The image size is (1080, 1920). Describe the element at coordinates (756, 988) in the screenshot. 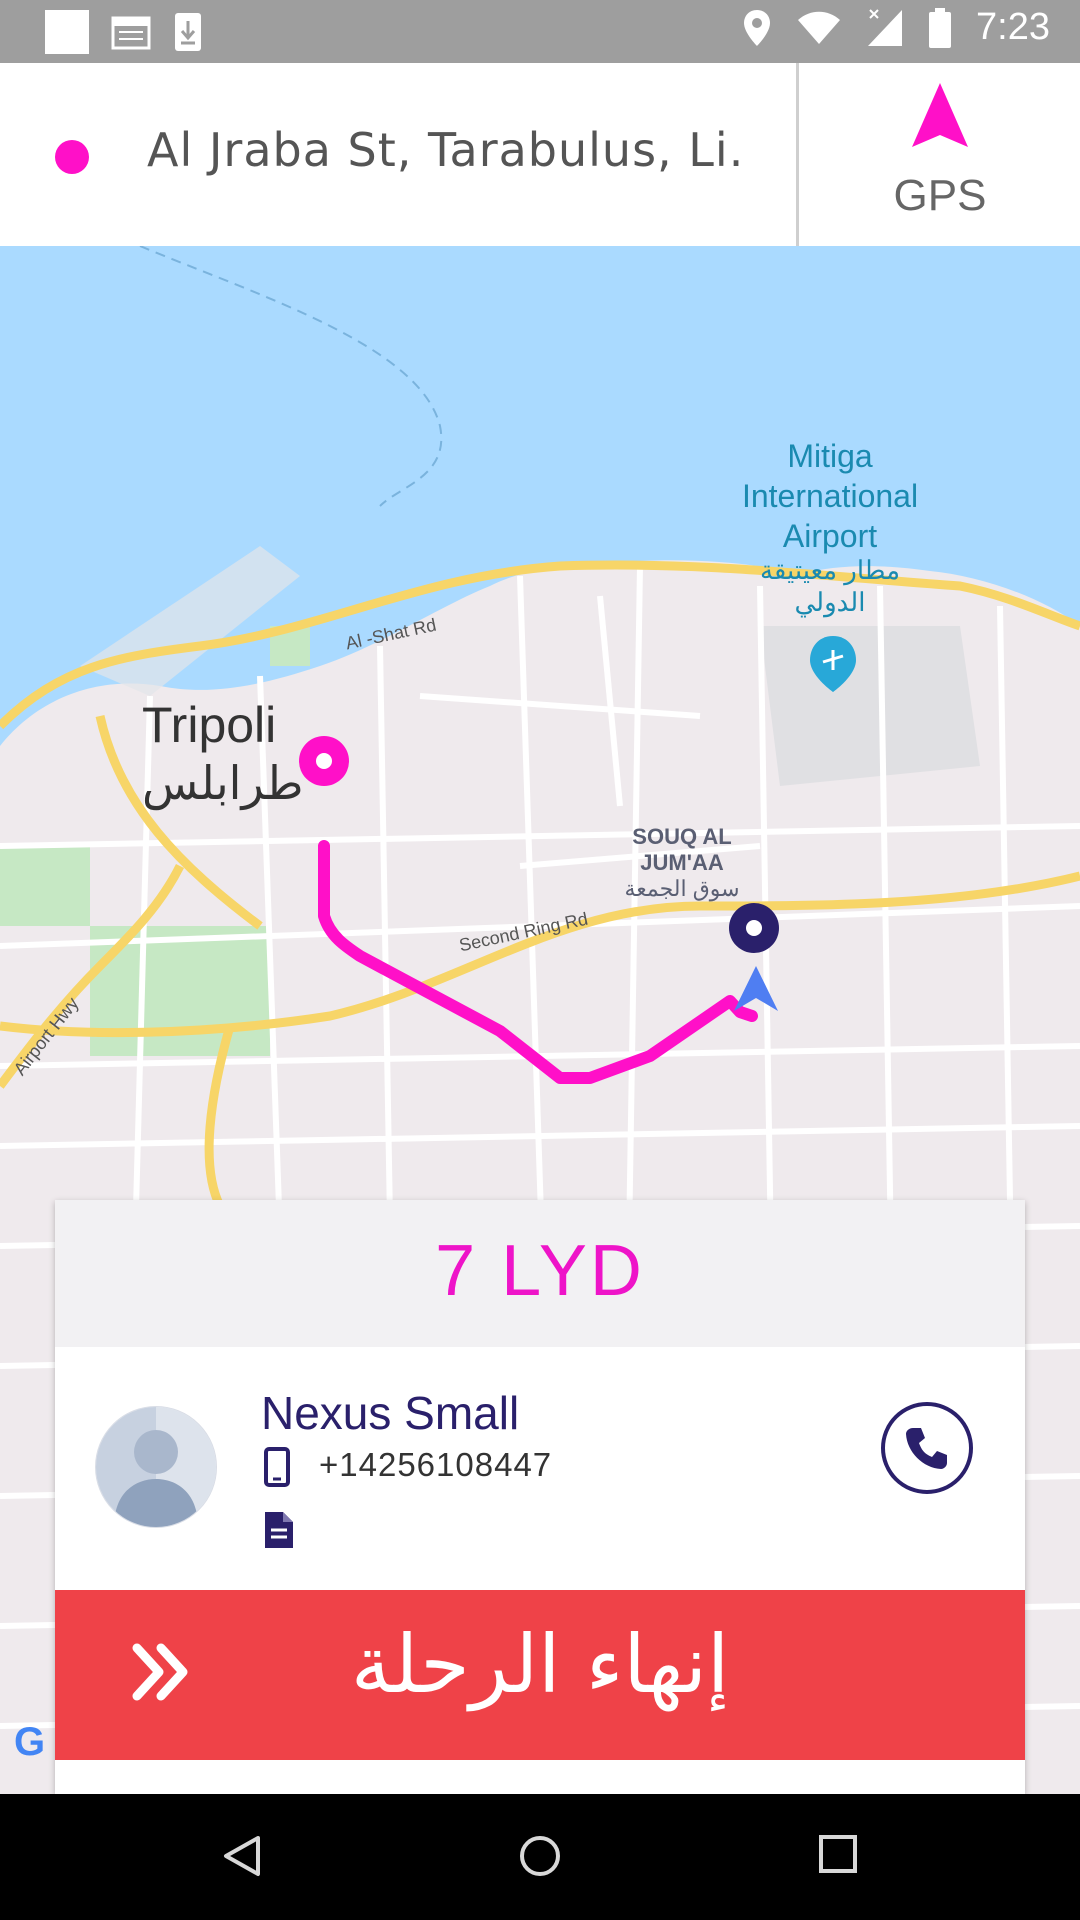

I see `current-location-arrow` at that location.